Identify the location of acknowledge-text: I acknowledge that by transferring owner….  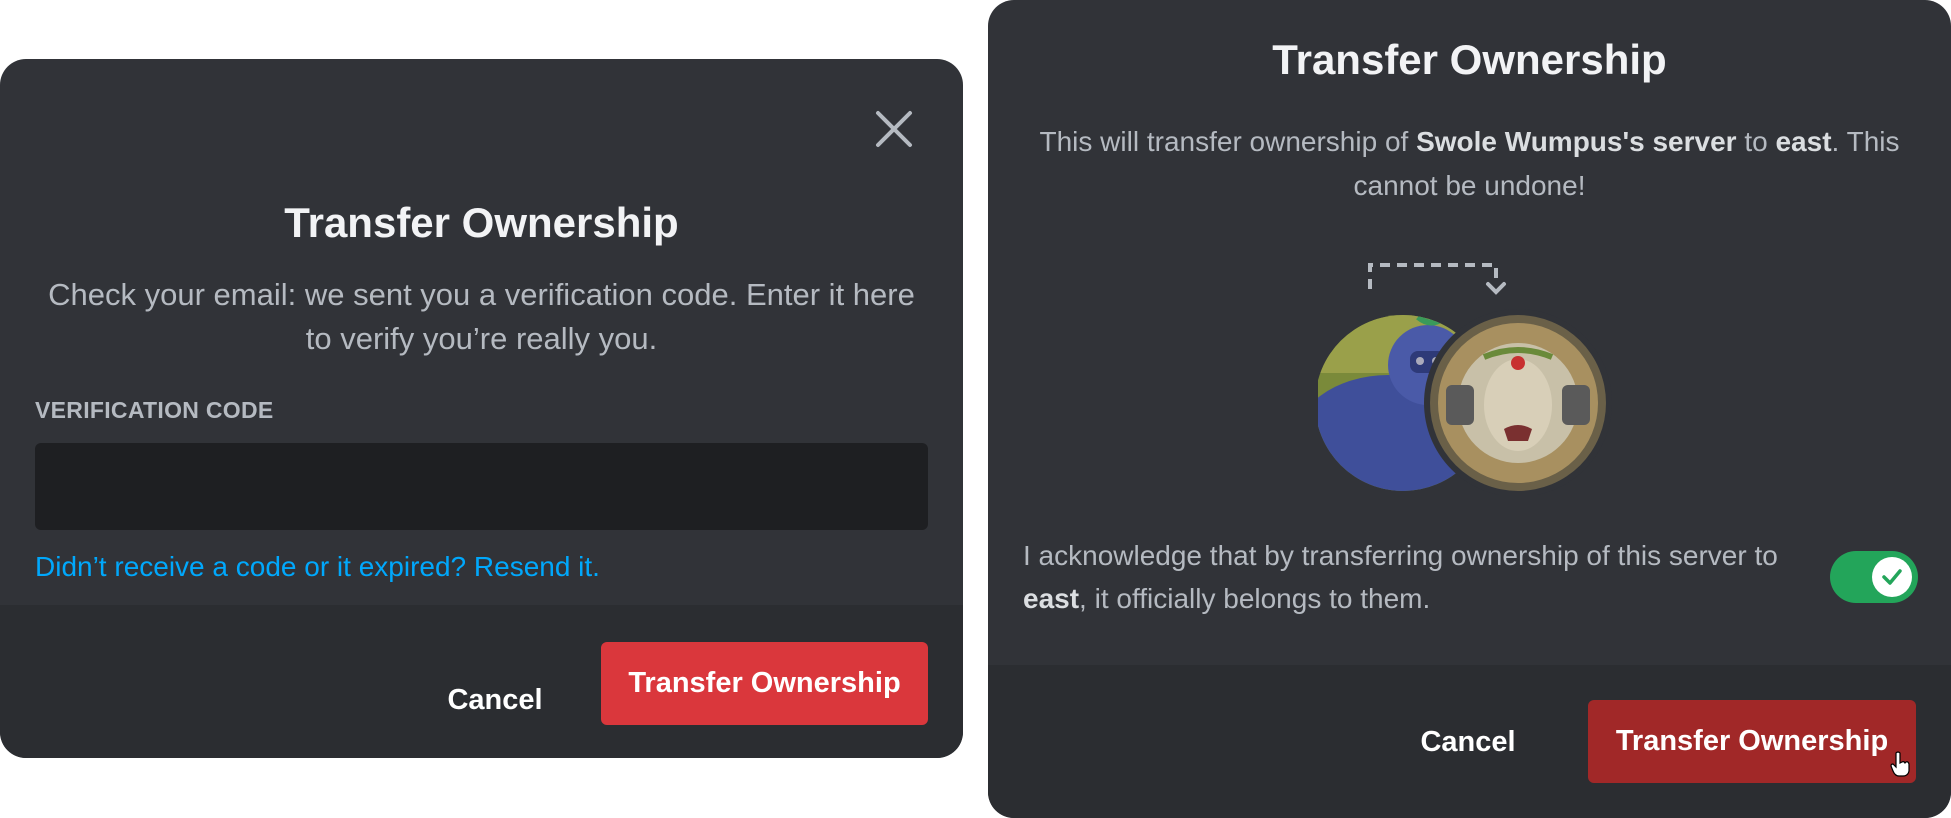
(1428, 577).